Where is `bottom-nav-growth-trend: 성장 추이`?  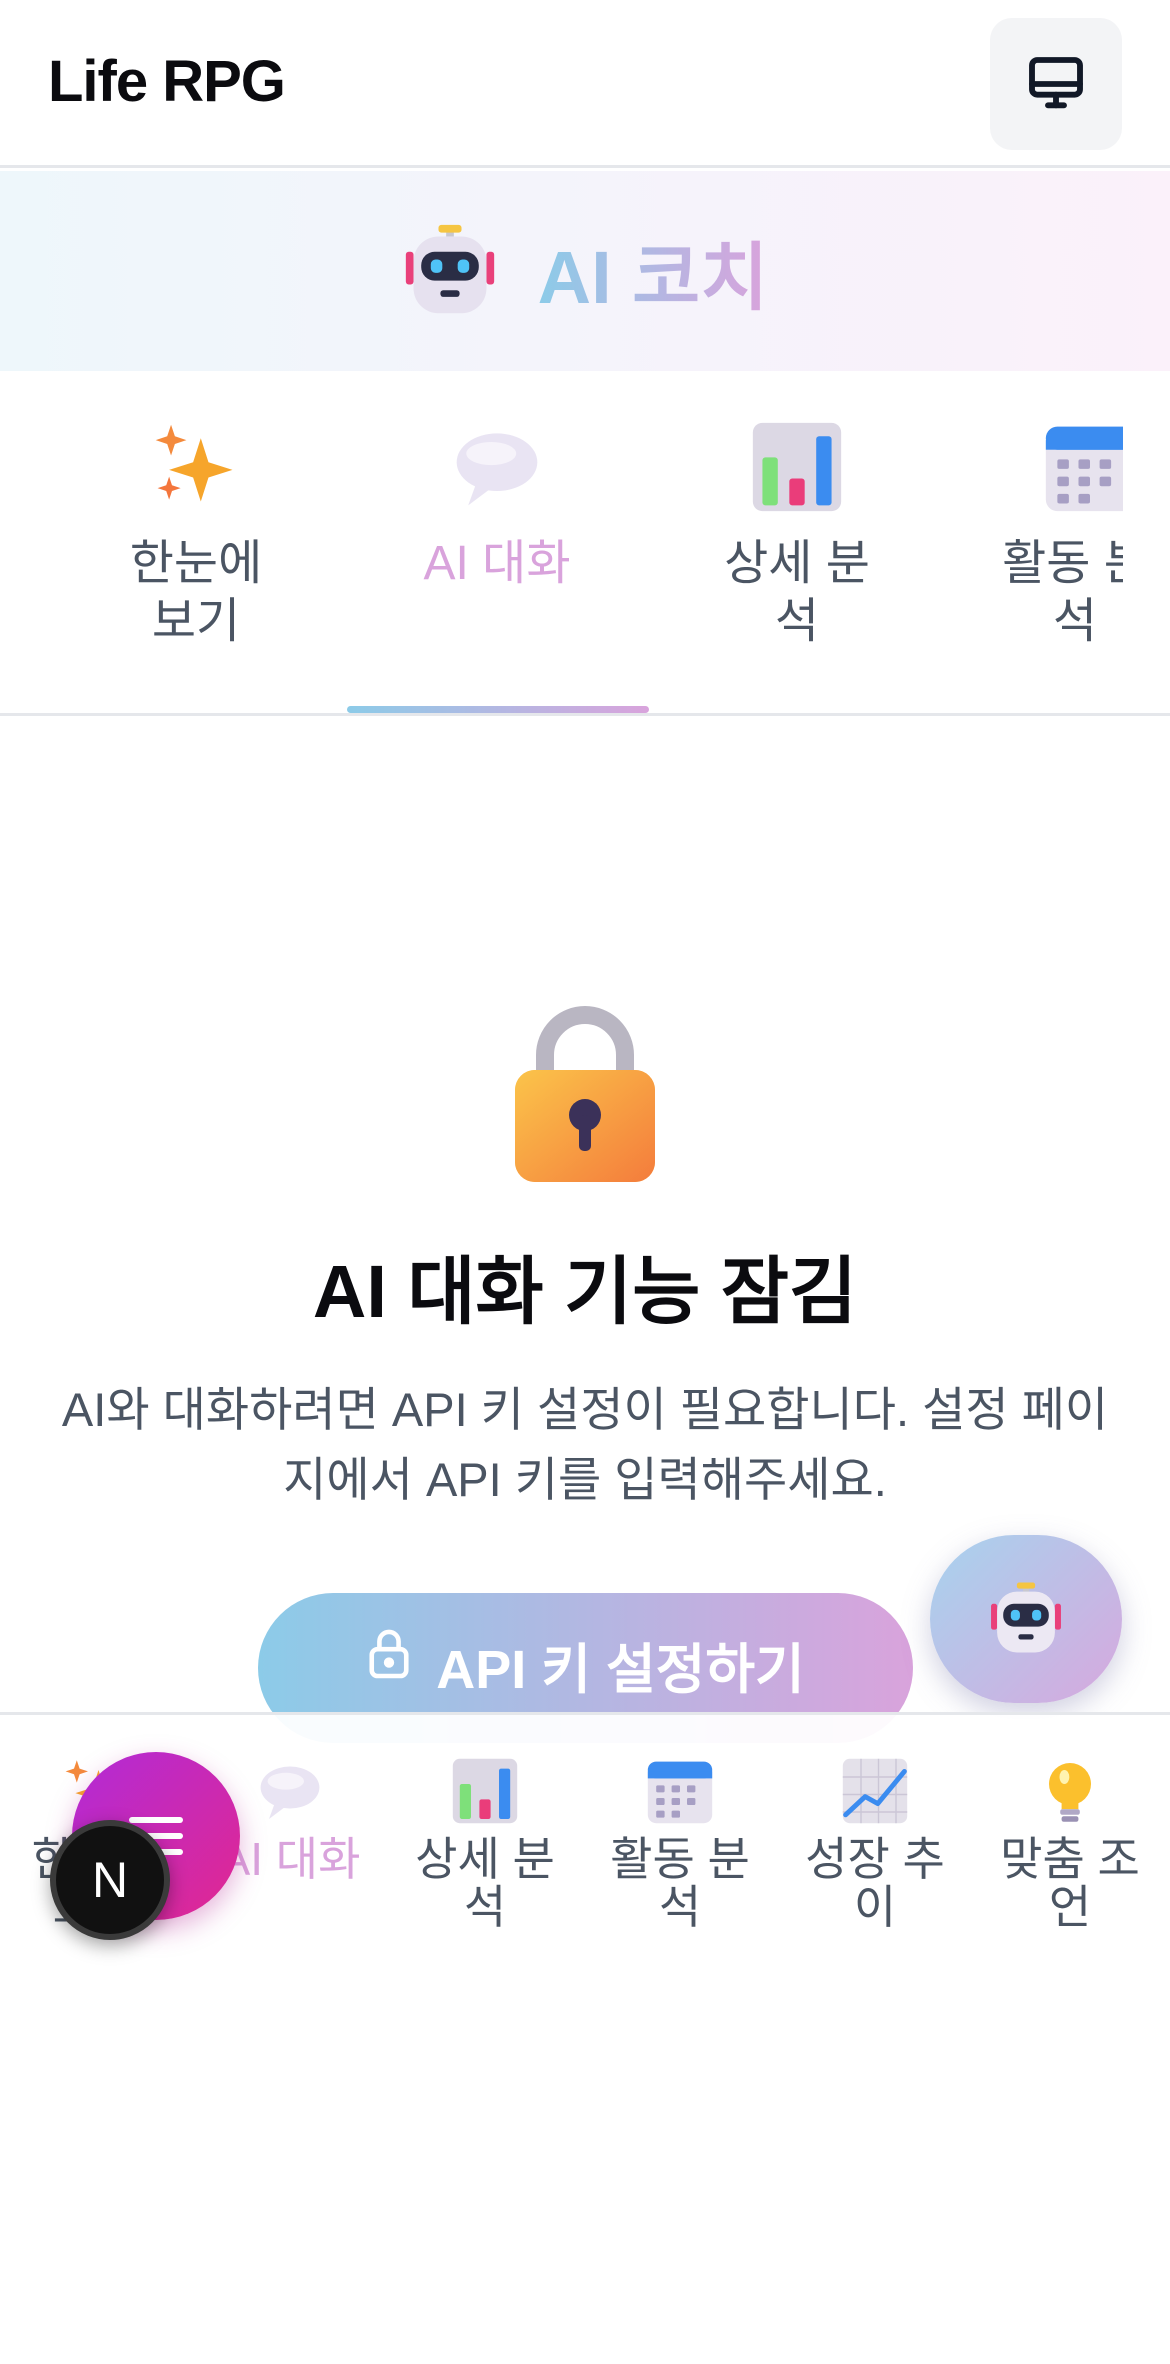
bottom-nav-growth-trend: 성장 추이 is located at coordinates (875, 1842).